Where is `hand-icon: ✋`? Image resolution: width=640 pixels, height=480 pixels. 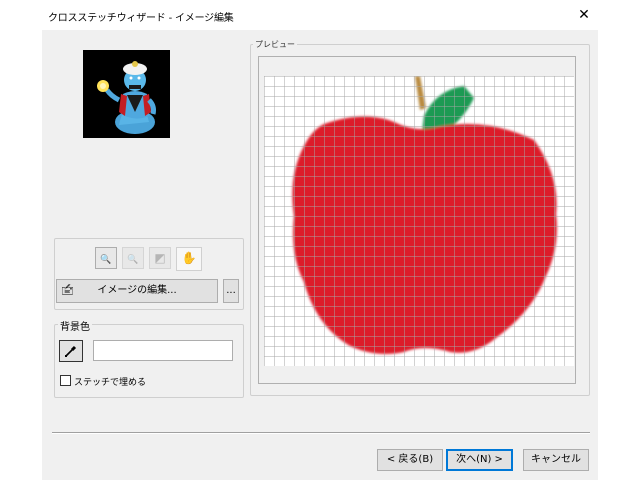 hand-icon: ✋ is located at coordinates (189, 258).